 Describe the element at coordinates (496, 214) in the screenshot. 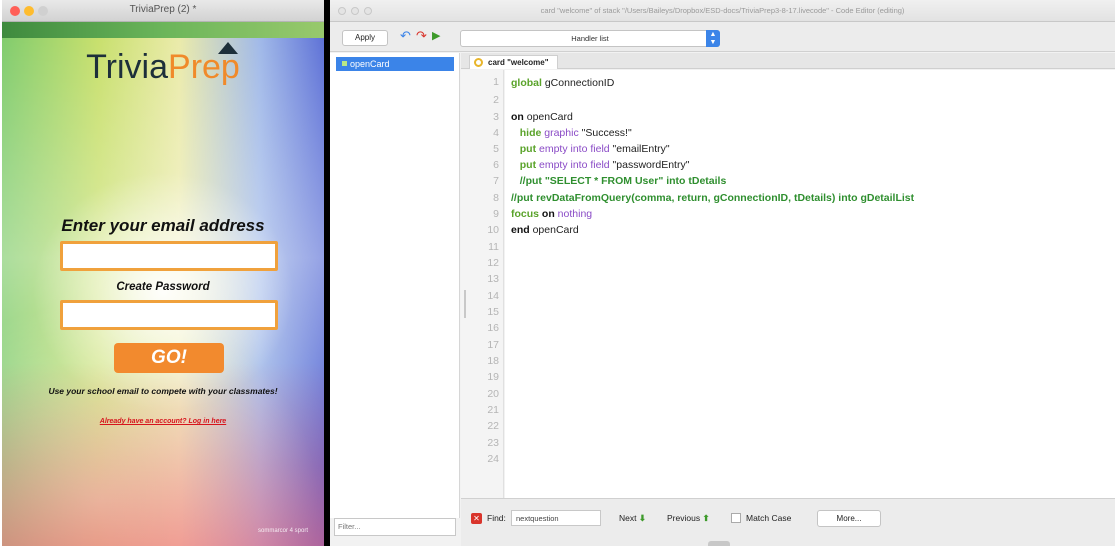

I see `line-number: 9` at that location.